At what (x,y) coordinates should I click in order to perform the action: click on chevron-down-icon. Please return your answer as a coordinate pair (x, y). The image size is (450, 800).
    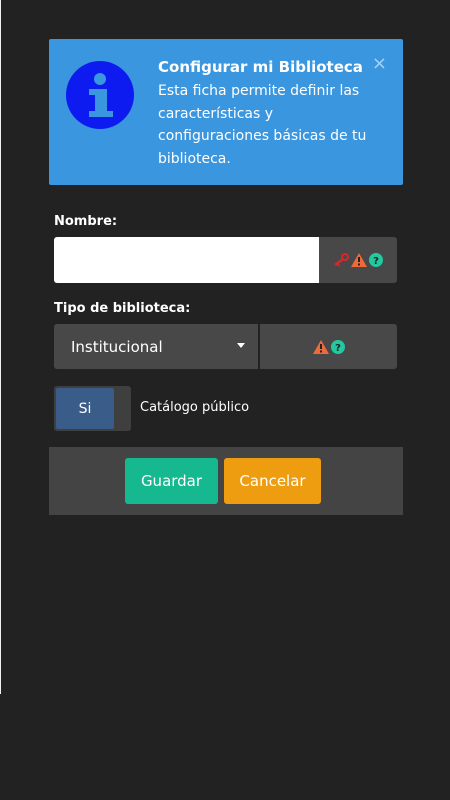
    Looking at the image, I should click on (241, 345).